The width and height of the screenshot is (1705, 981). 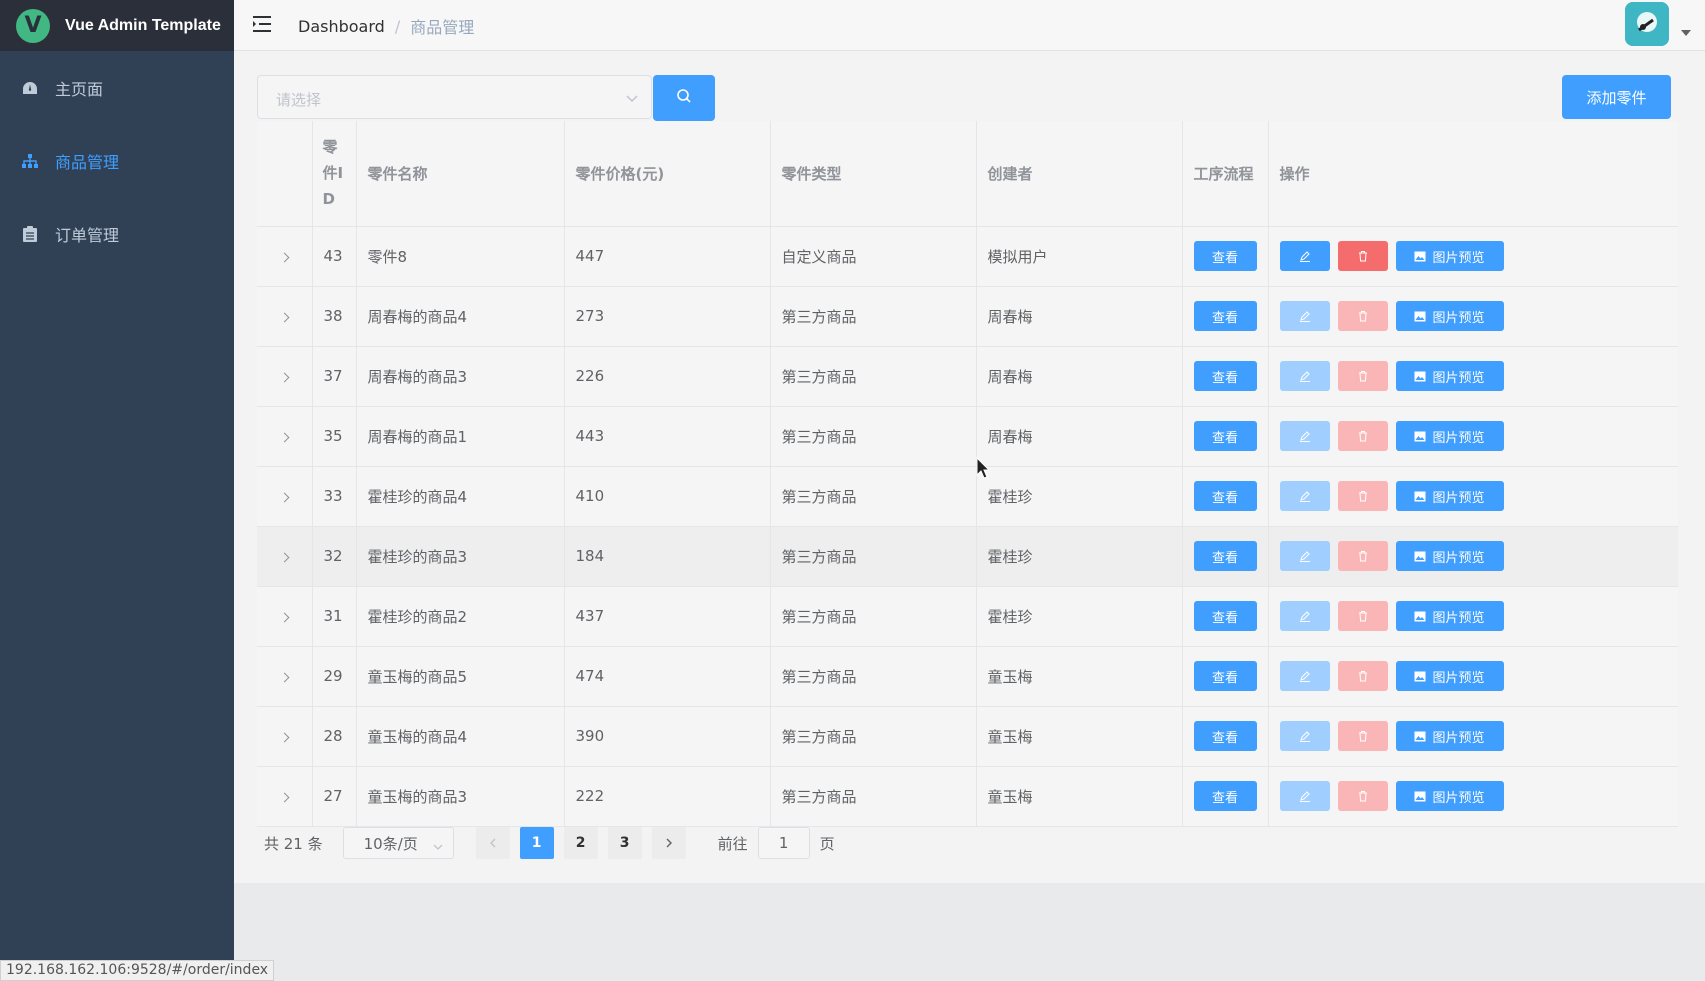 I want to click on cell-id: 38, so click(x=334, y=316).